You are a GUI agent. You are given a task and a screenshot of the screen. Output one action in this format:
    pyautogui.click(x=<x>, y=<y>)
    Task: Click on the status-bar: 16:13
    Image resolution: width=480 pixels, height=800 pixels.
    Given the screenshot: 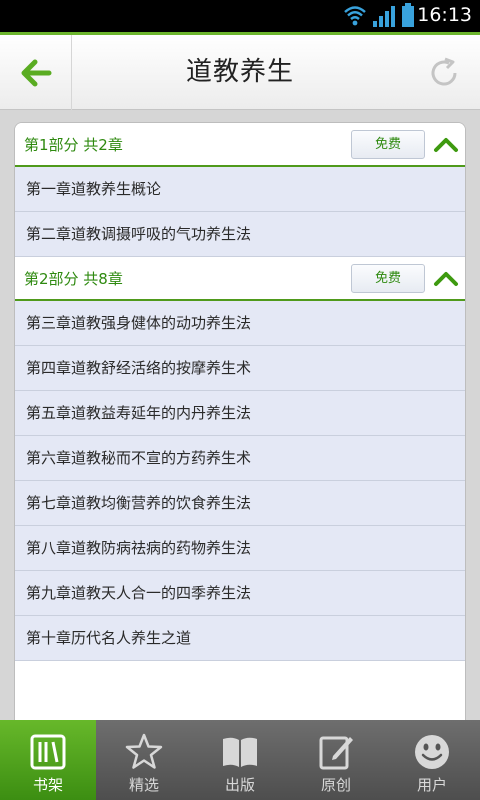 What is the action you would take?
    pyautogui.click(x=240, y=16)
    